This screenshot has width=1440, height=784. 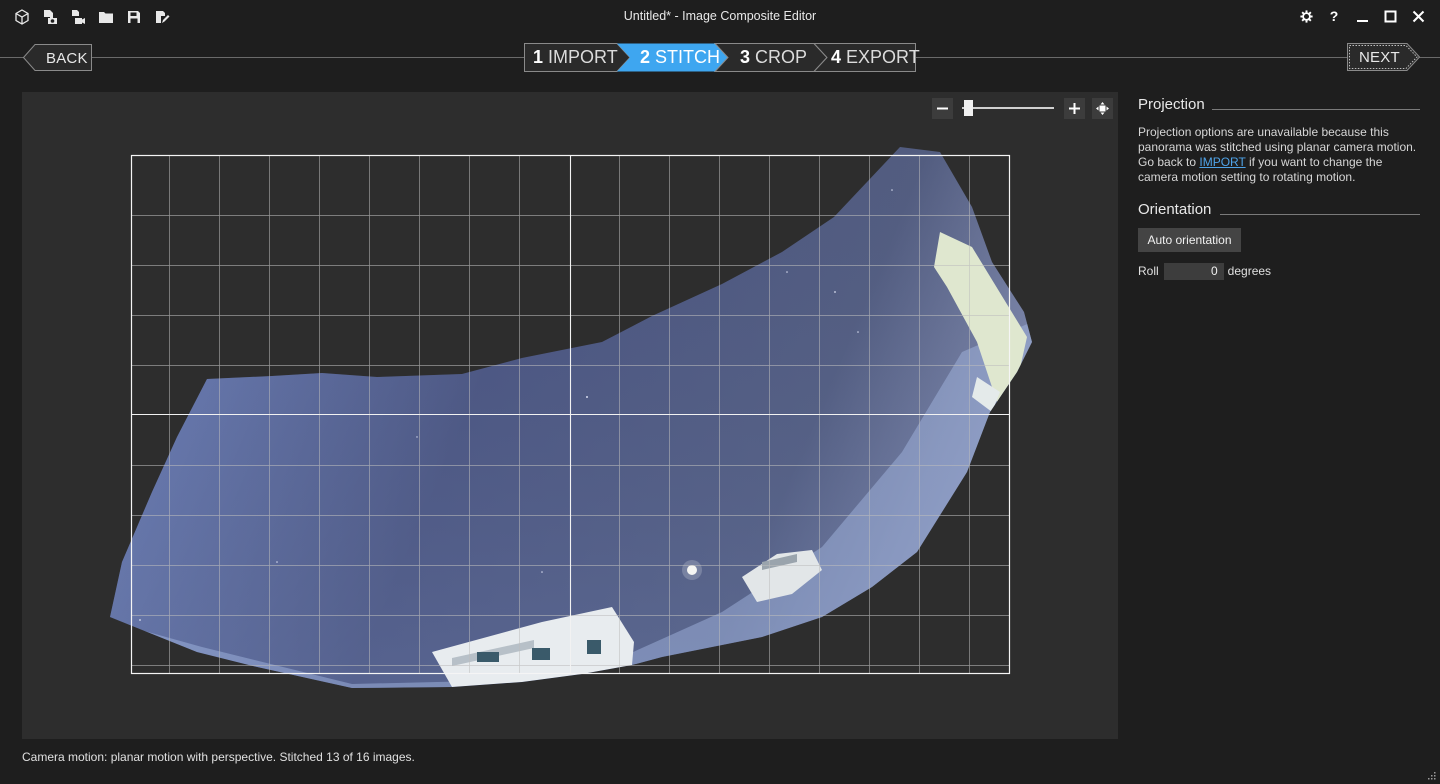 I want to click on resize-grip-icon, so click(x=1432, y=776).